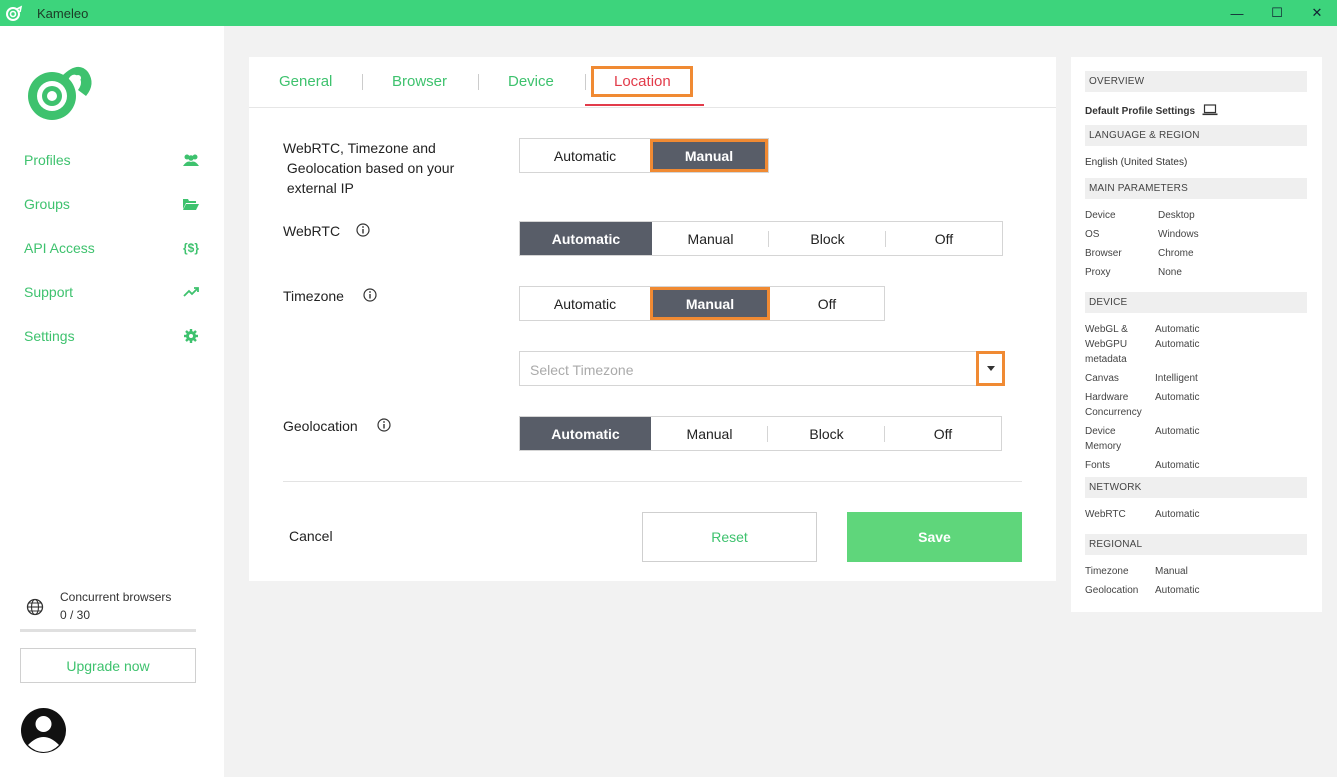 This screenshot has height=777, width=1337. What do you see at coordinates (191, 292) in the screenshot?
I see `trend-up-icon` at bounding box center [191, 292].